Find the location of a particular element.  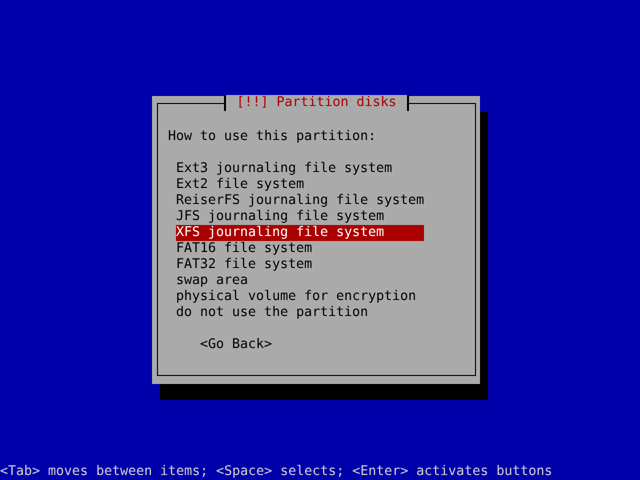

list-option: XFS journaling file system is located at coordinates (300, 233).